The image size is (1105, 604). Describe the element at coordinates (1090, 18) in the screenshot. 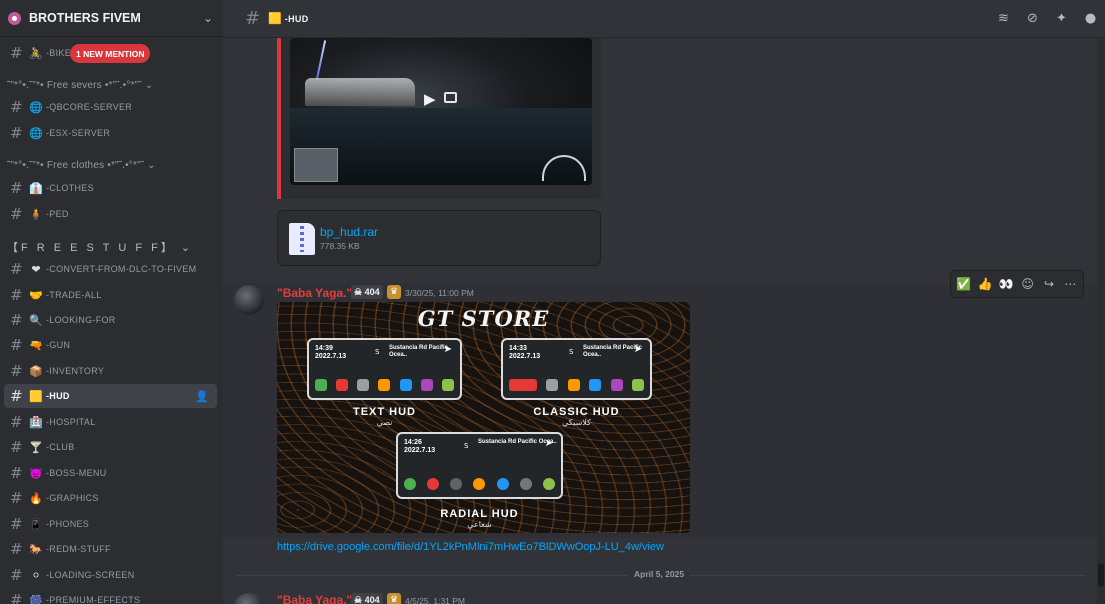

I see `member-list-icon: ●` at that location.